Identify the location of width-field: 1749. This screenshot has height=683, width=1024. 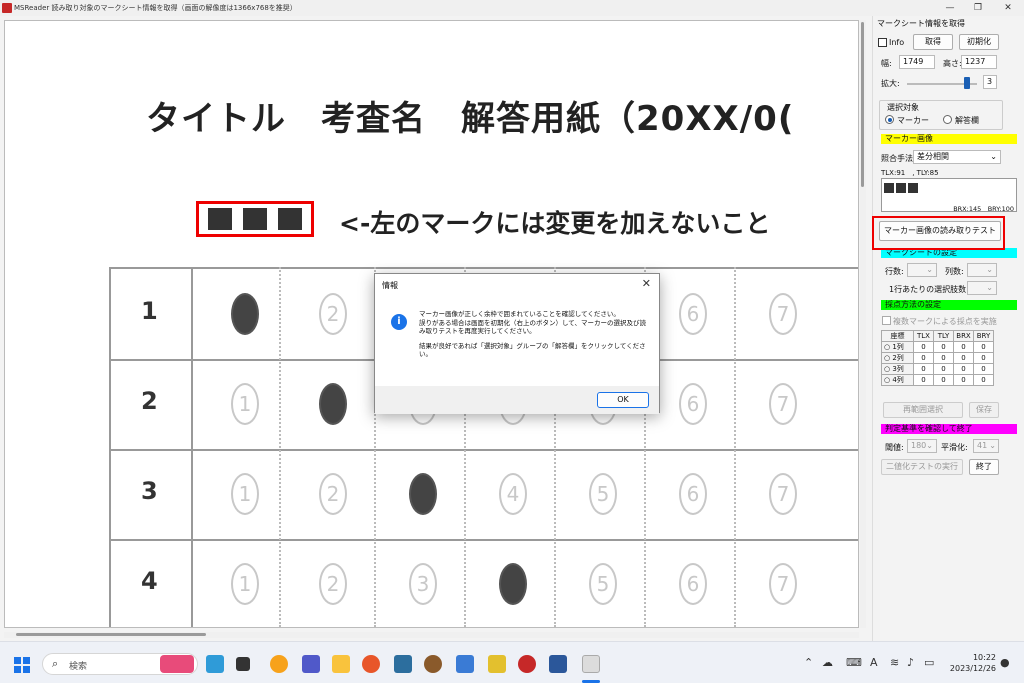
(917, 62).